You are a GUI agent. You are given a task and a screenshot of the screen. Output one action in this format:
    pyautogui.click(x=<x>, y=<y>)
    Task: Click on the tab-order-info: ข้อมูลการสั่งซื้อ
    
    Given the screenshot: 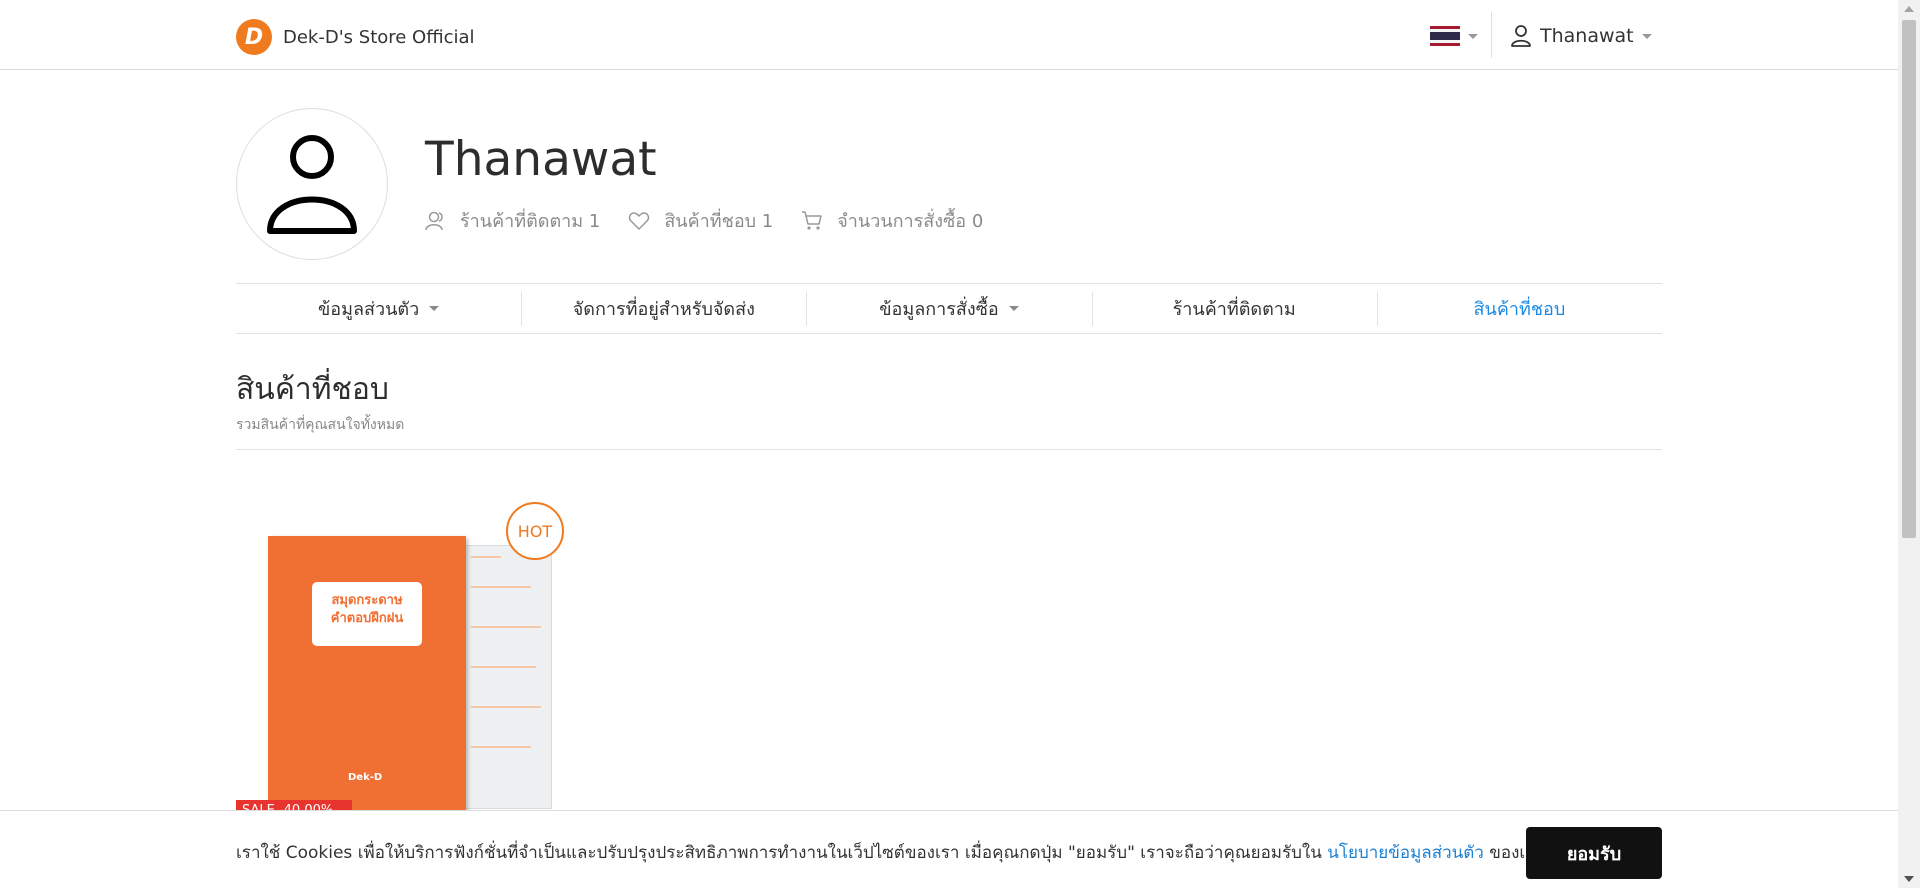 What is the action you would take?
    pyautogui.click(x=948, y=308)
    